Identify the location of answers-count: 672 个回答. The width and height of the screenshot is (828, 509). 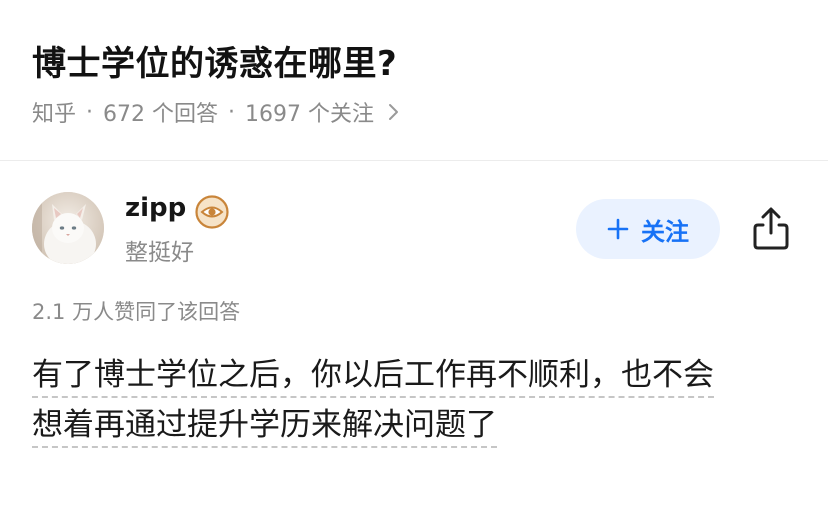
(161, 114).